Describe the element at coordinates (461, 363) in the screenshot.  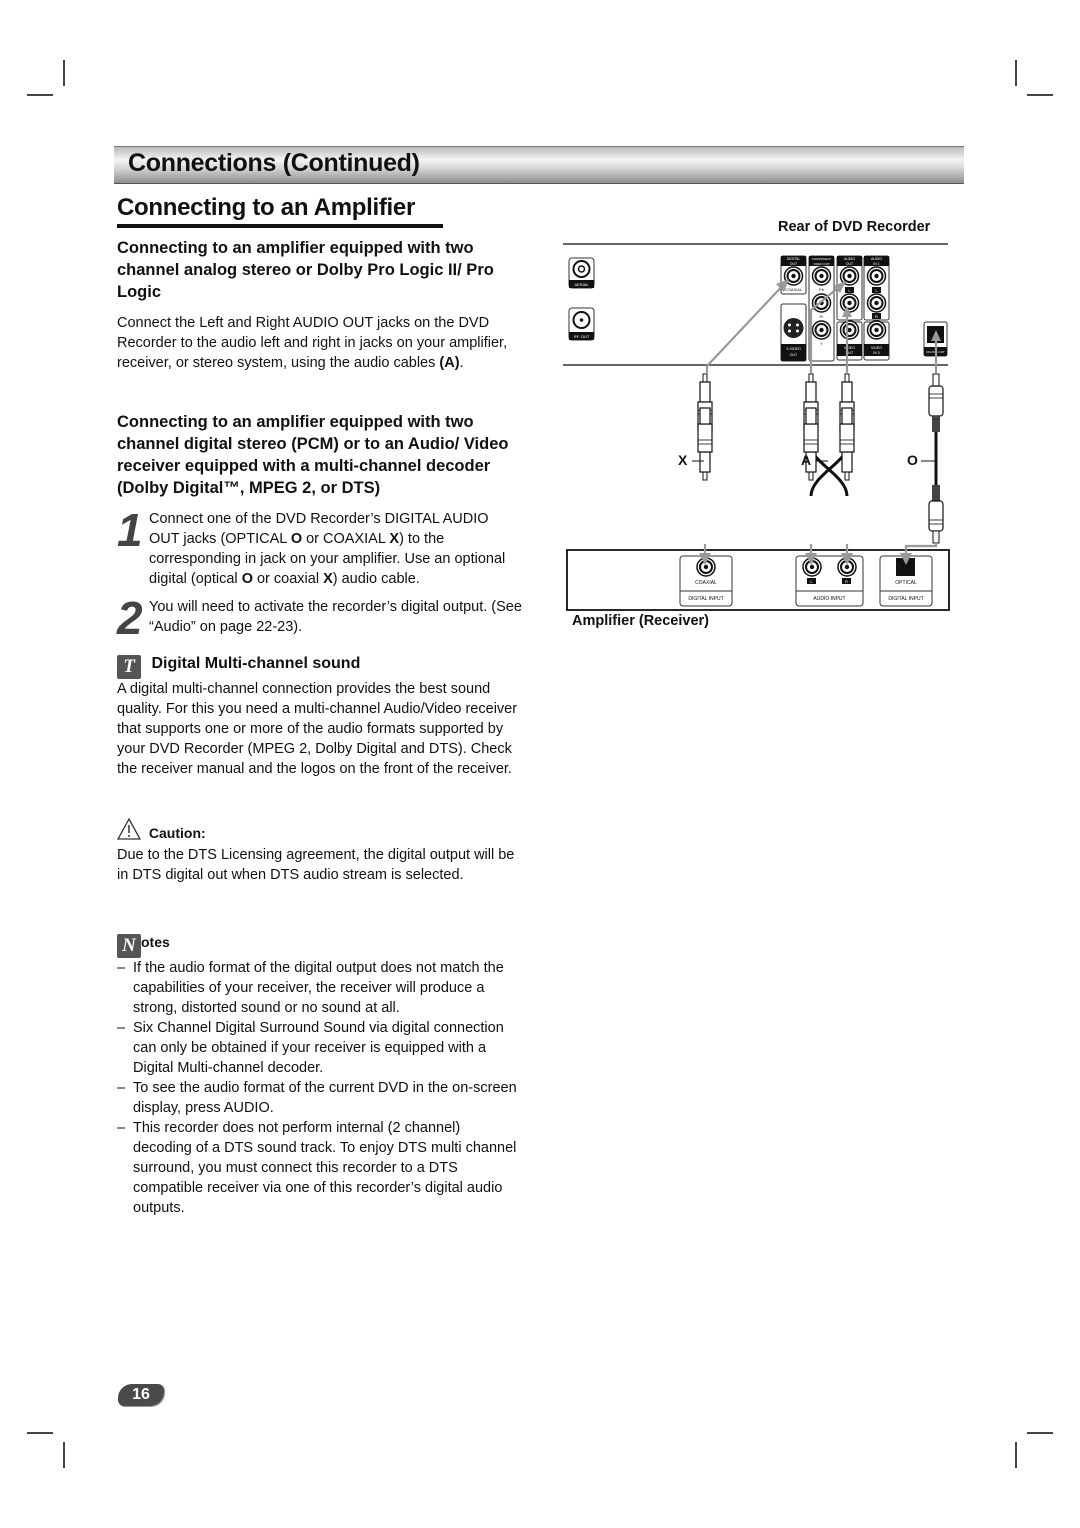
I see `analog-body-end: .` at that location.